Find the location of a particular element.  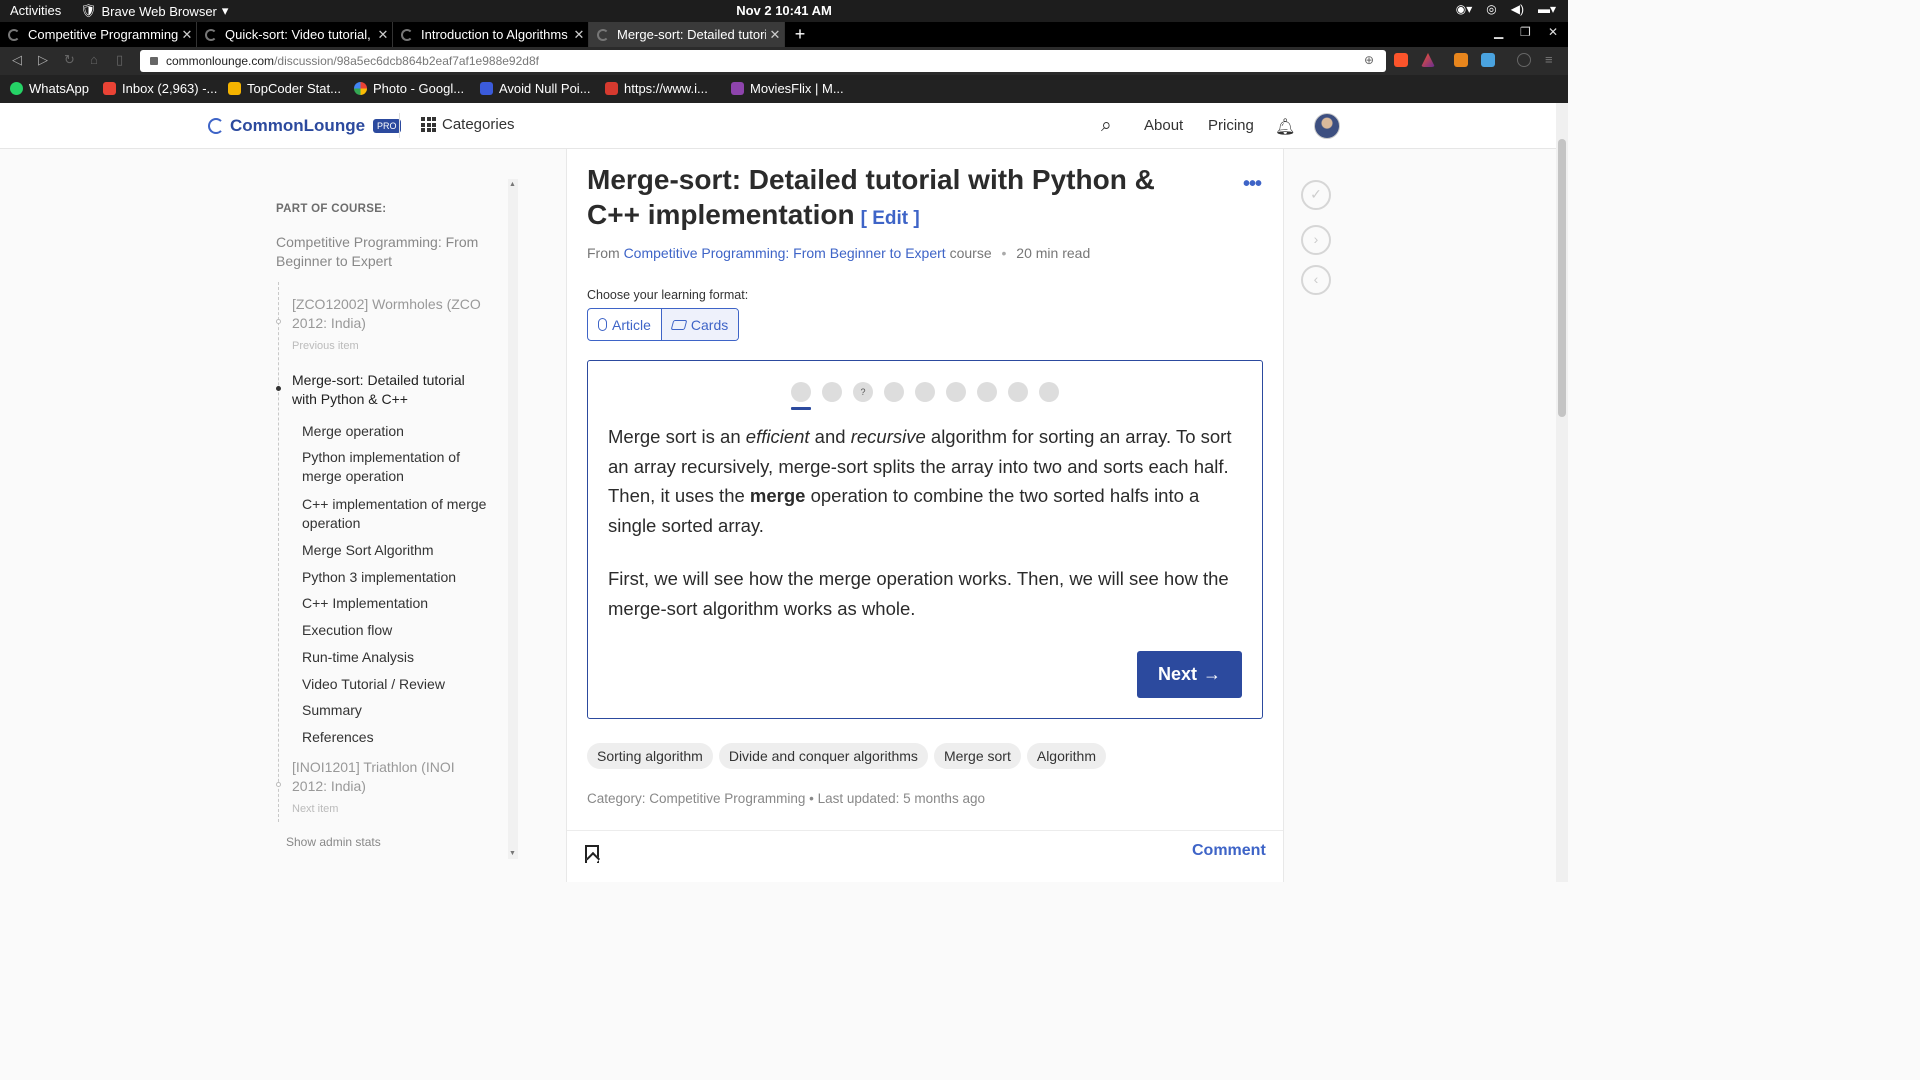

sidebar-section: Merge operation is located at coordinates (397, 431).